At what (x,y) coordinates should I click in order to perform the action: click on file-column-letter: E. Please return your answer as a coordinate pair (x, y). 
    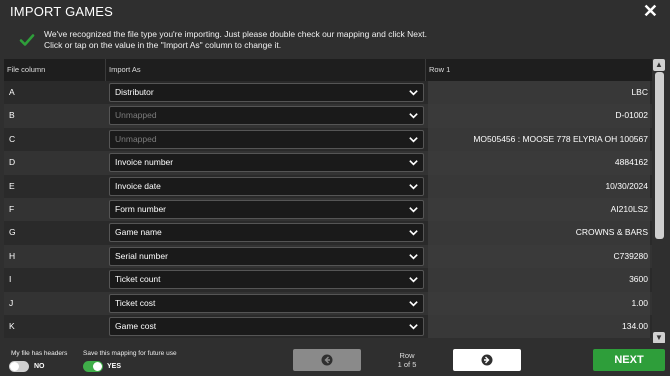
    Looking at the image, I should click on (12, 185).